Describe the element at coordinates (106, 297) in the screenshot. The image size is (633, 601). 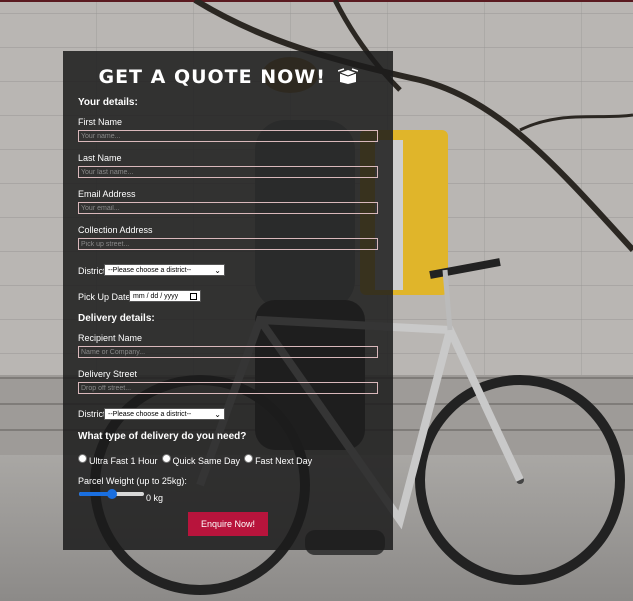
I see `pickup-date-label: Pick Up Date:` at that location.